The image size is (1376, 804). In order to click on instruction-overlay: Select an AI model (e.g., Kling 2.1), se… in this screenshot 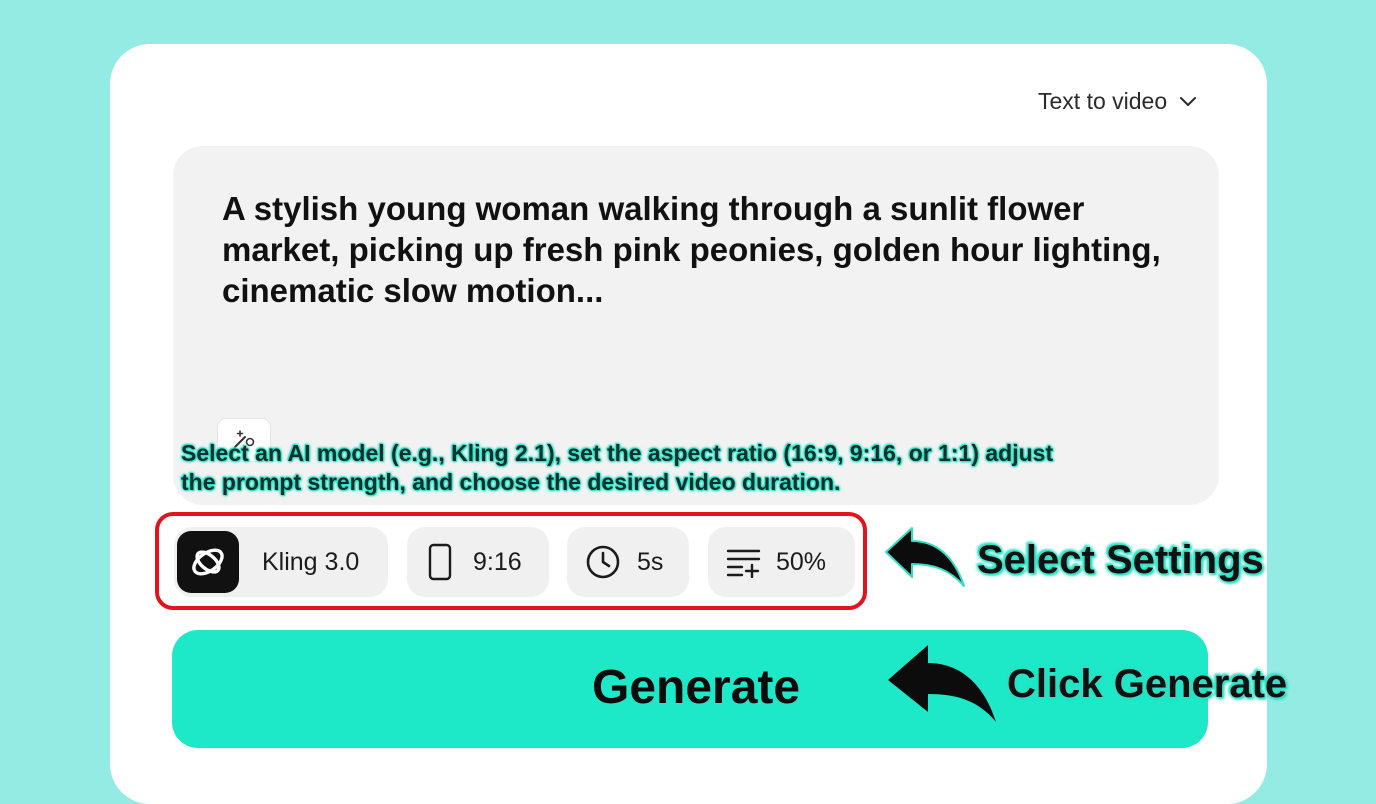, I will do `click(617, 467)`.